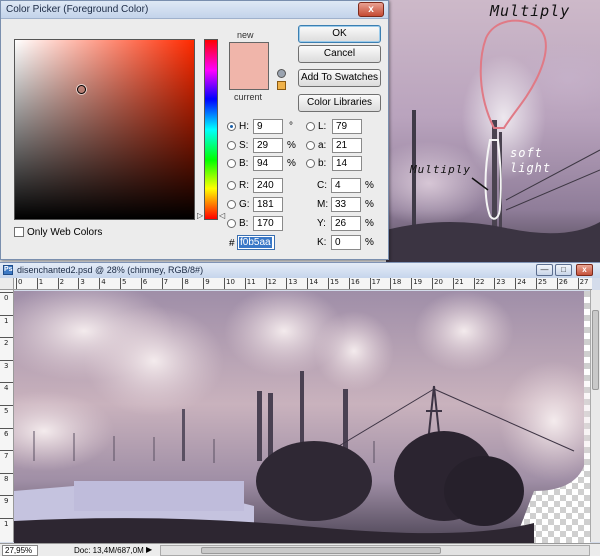 The height and width of the screenshot is (556, 600). Describe the element at coordinates (268, 145) in the screenshot. I see `input-s: 29` at that location.